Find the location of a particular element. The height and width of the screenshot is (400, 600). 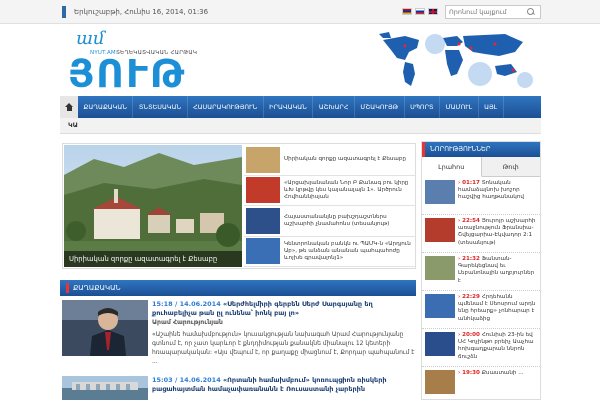

tab-feed: Լրահոս is located at coordinates (452, 167).